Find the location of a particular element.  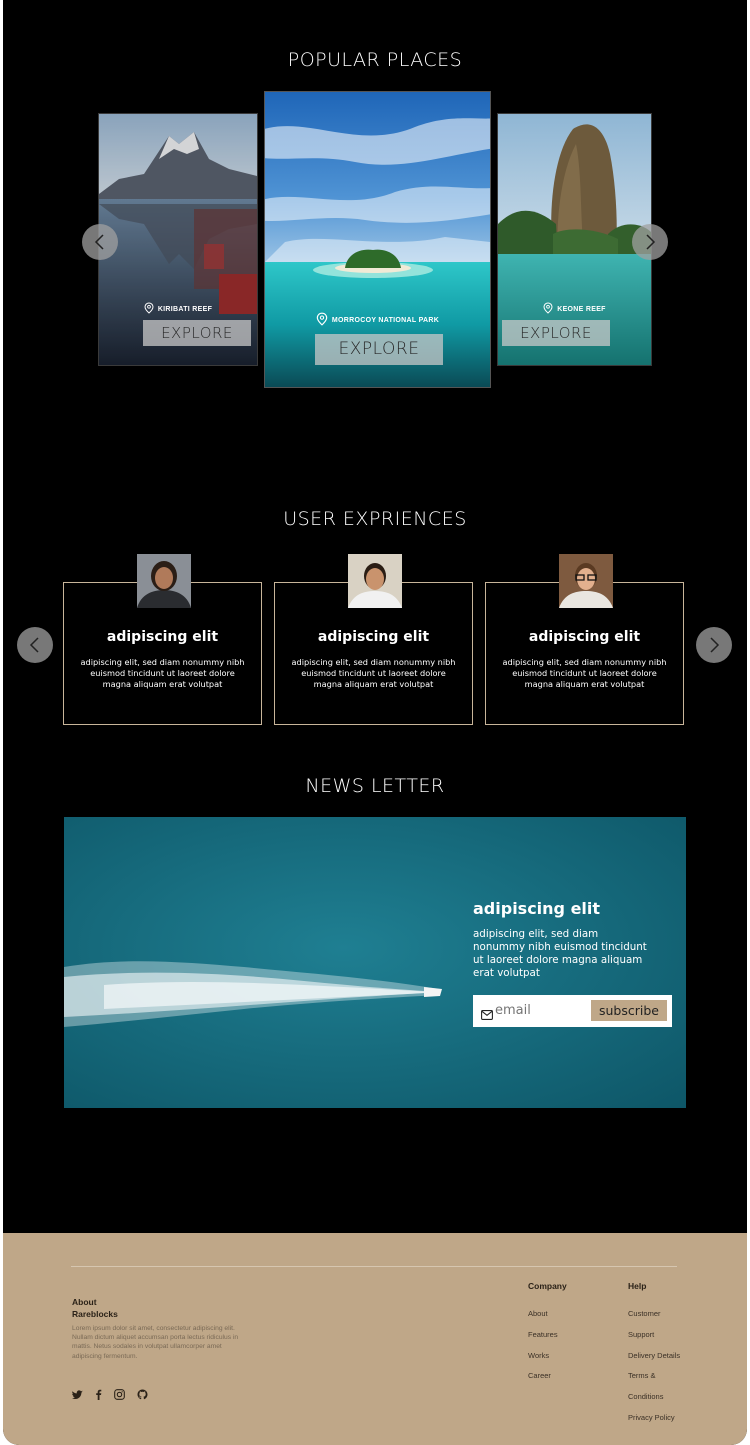

footer-link-delivery-details: Delivery Details is located at coordinates (654, 1355).